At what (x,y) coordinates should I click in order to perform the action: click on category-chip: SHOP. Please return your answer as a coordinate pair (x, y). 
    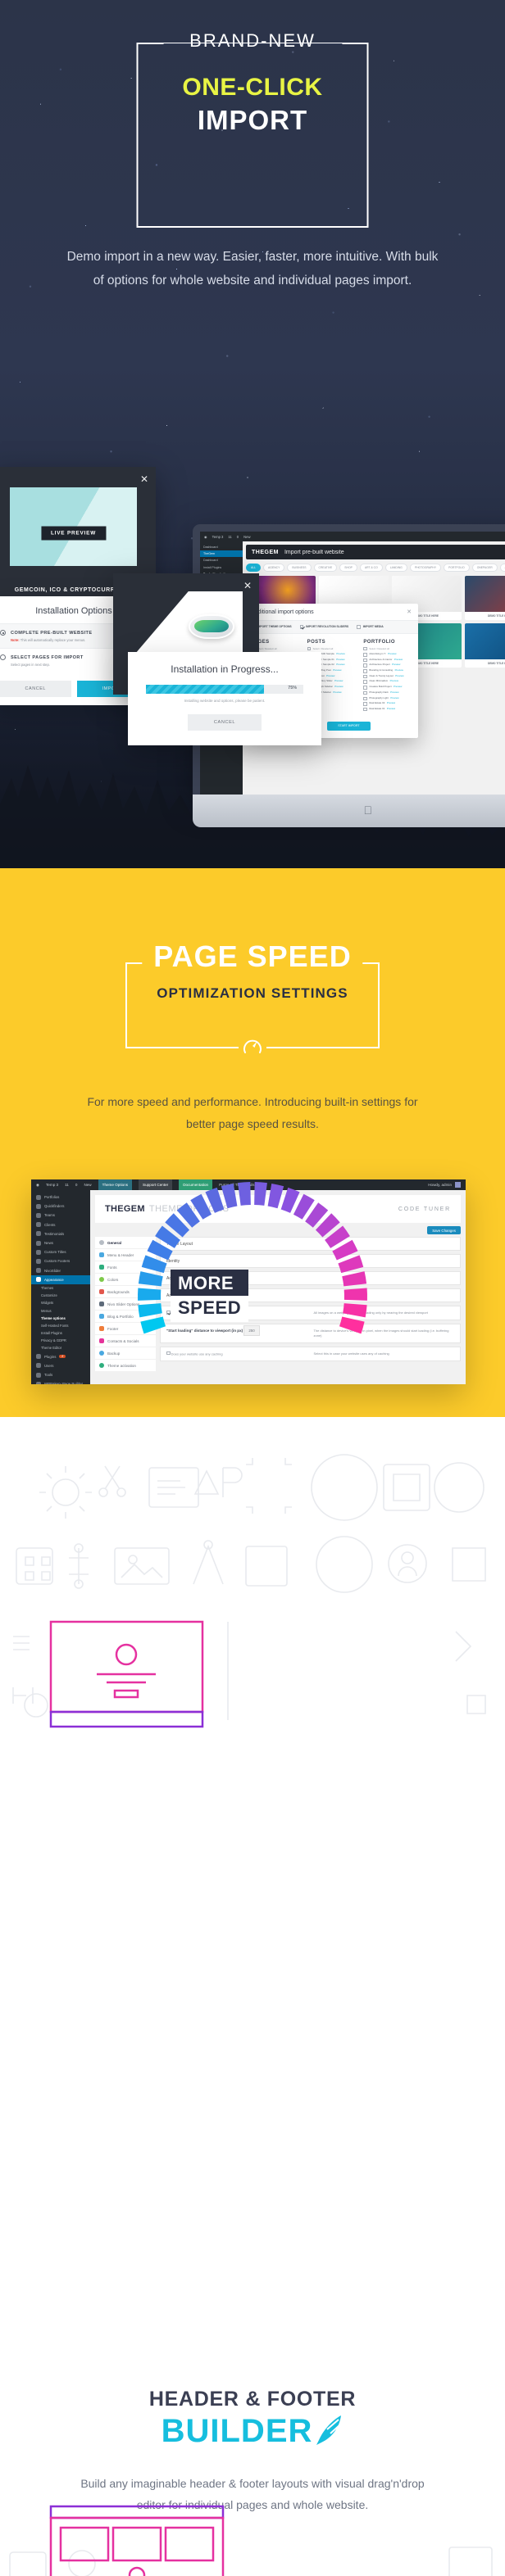
    Looking at the image, I should click on (348, 568).